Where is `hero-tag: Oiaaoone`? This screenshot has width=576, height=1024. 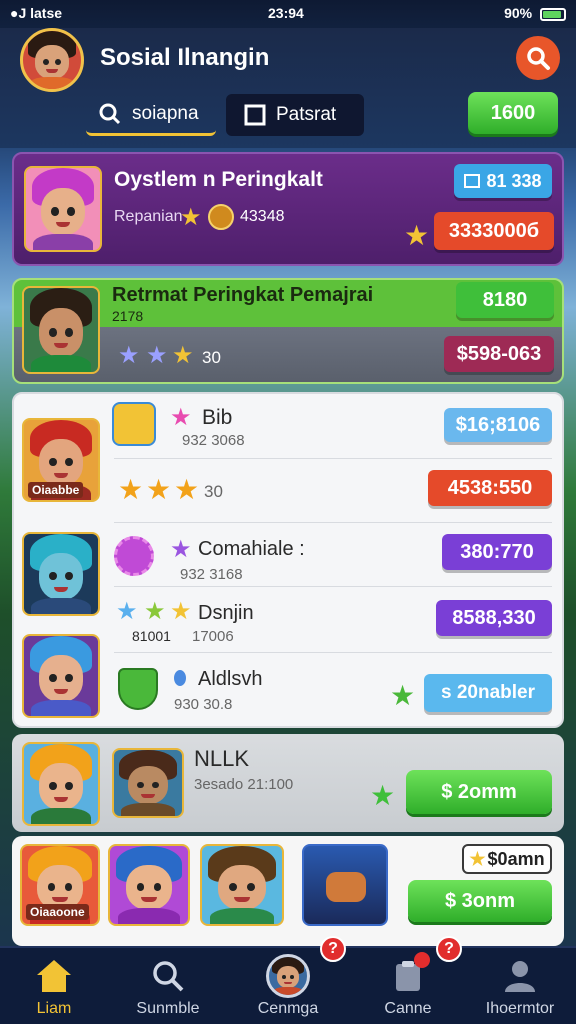
hero-tag: Oiaaoone is located at coordinates (57, 912).